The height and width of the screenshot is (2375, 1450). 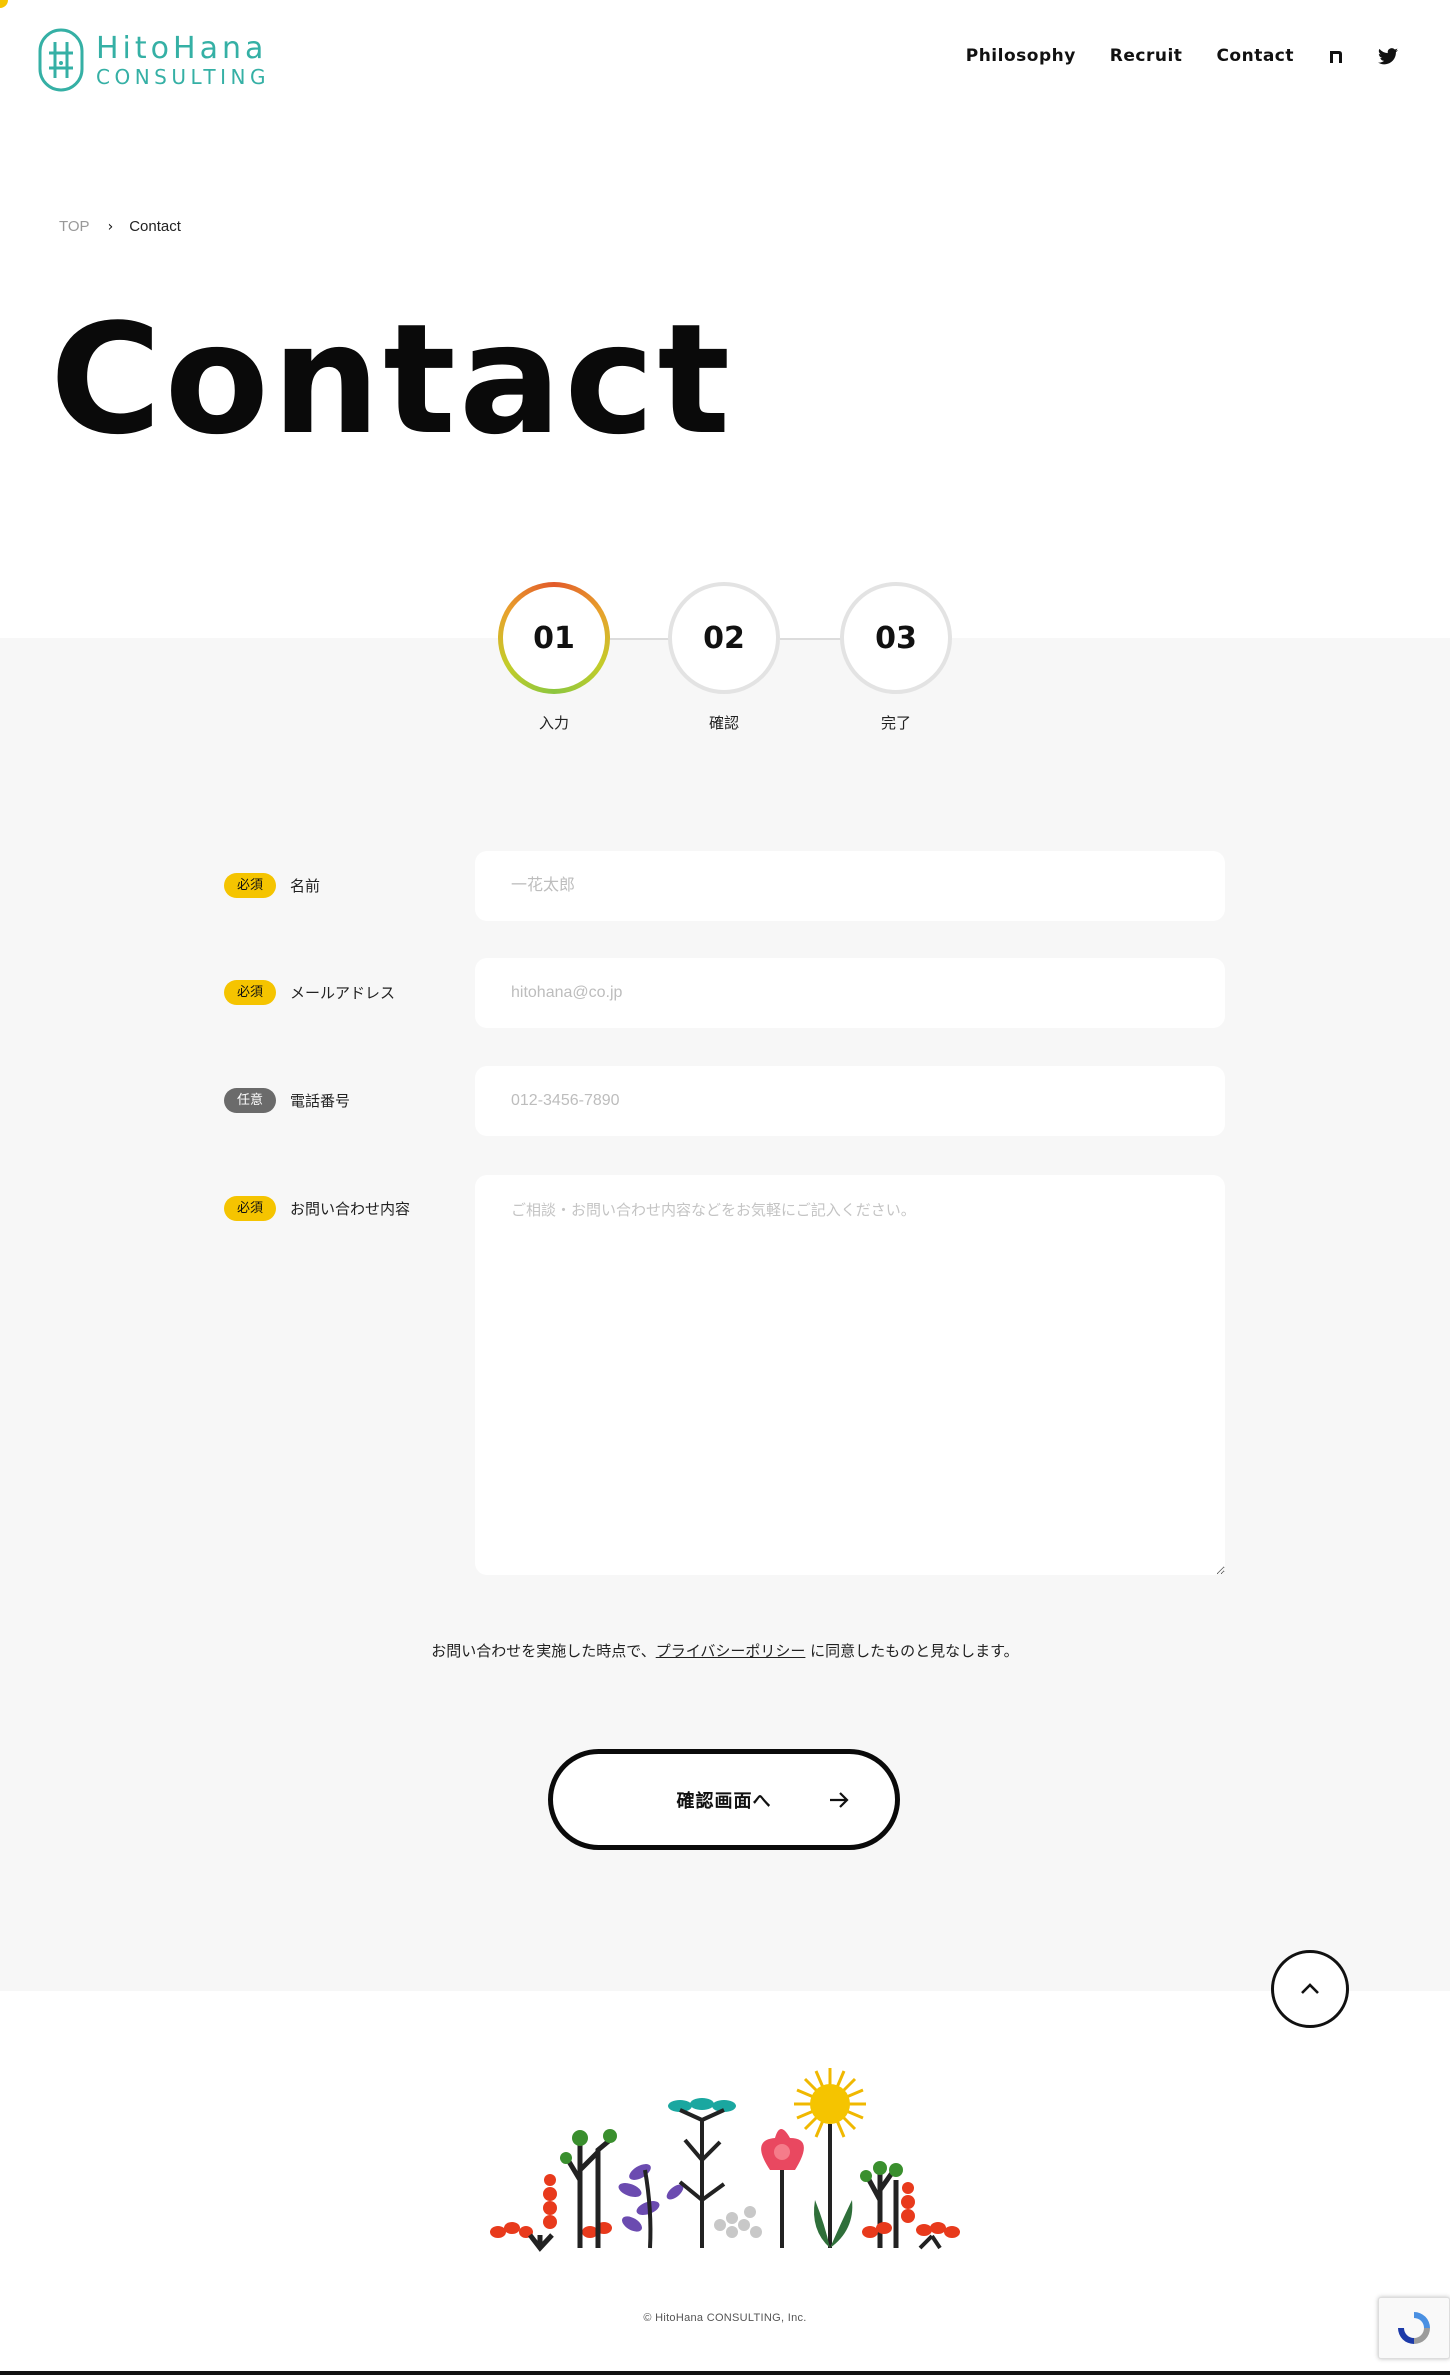 I want to click on back-to-top-button, so click(x=1310, y=1989).